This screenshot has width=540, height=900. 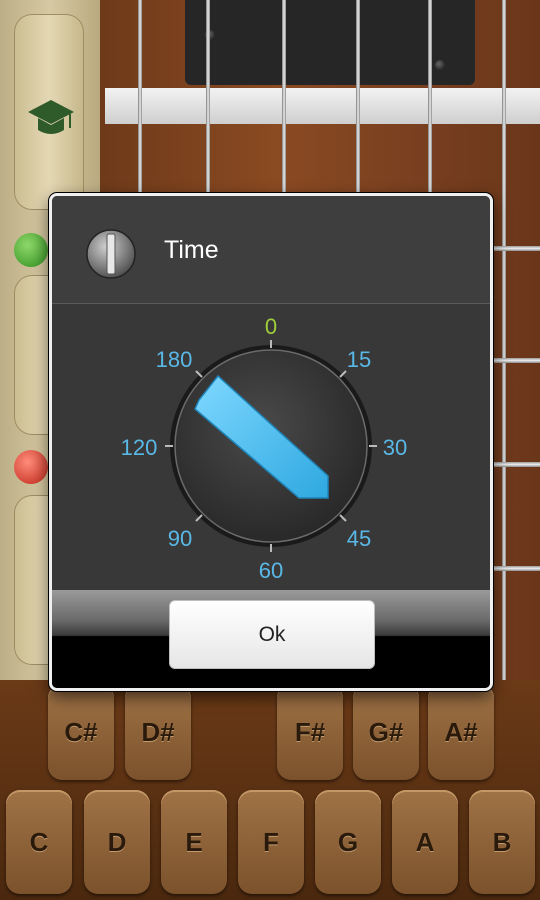 What do you see at coordinates (271, 250) in the screenshot?
I see `dialog-header: Time` at bounding box center [271, 250].